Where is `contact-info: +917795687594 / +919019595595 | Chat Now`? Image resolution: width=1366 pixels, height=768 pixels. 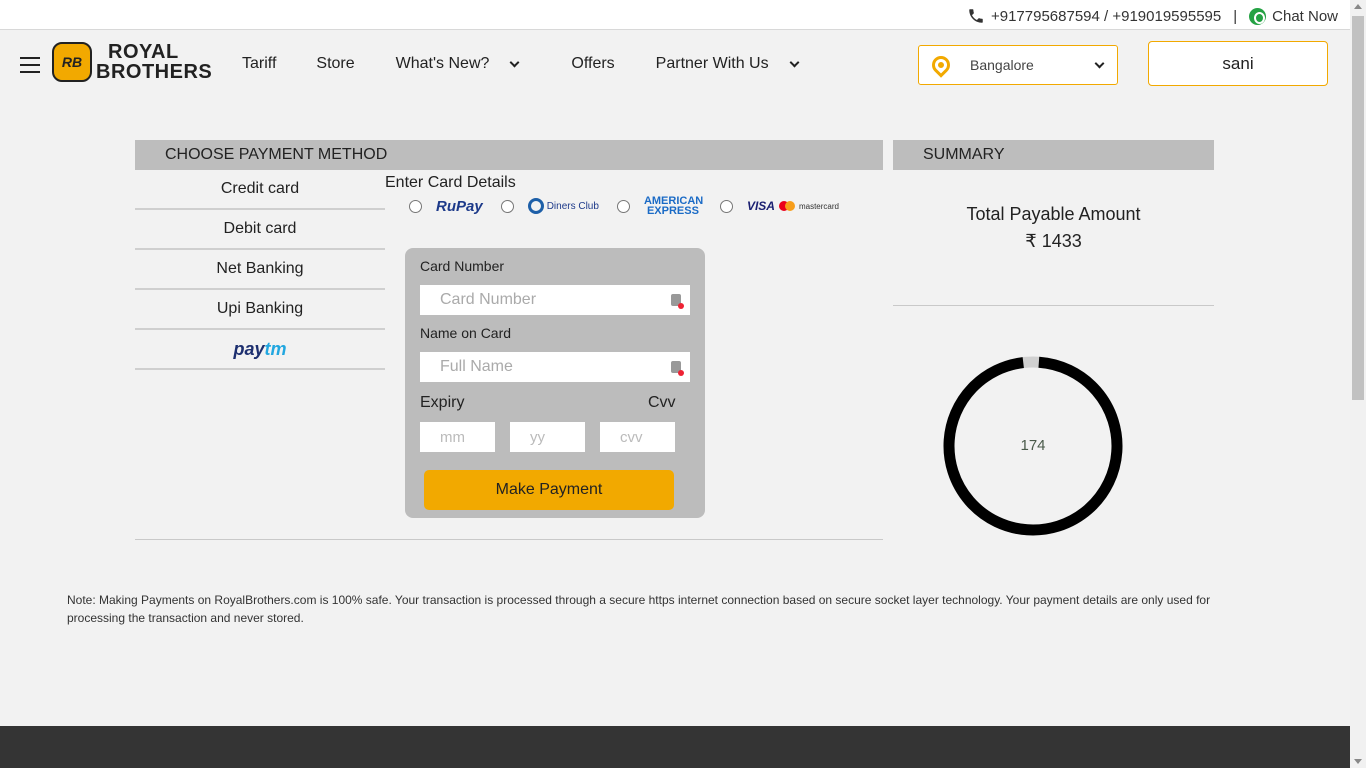
contact-info: +917795687594 / +919019595595 | Chat Now is located at coordinates (1152, 16).